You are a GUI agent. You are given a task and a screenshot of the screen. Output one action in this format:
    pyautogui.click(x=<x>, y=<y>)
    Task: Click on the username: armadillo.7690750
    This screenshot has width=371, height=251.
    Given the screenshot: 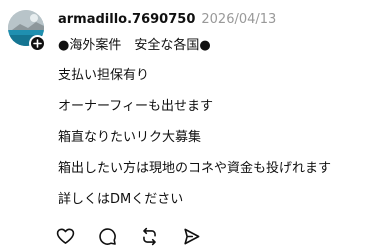 What is the action you would take?
    pyautogui.click(x=126, y=19)
    